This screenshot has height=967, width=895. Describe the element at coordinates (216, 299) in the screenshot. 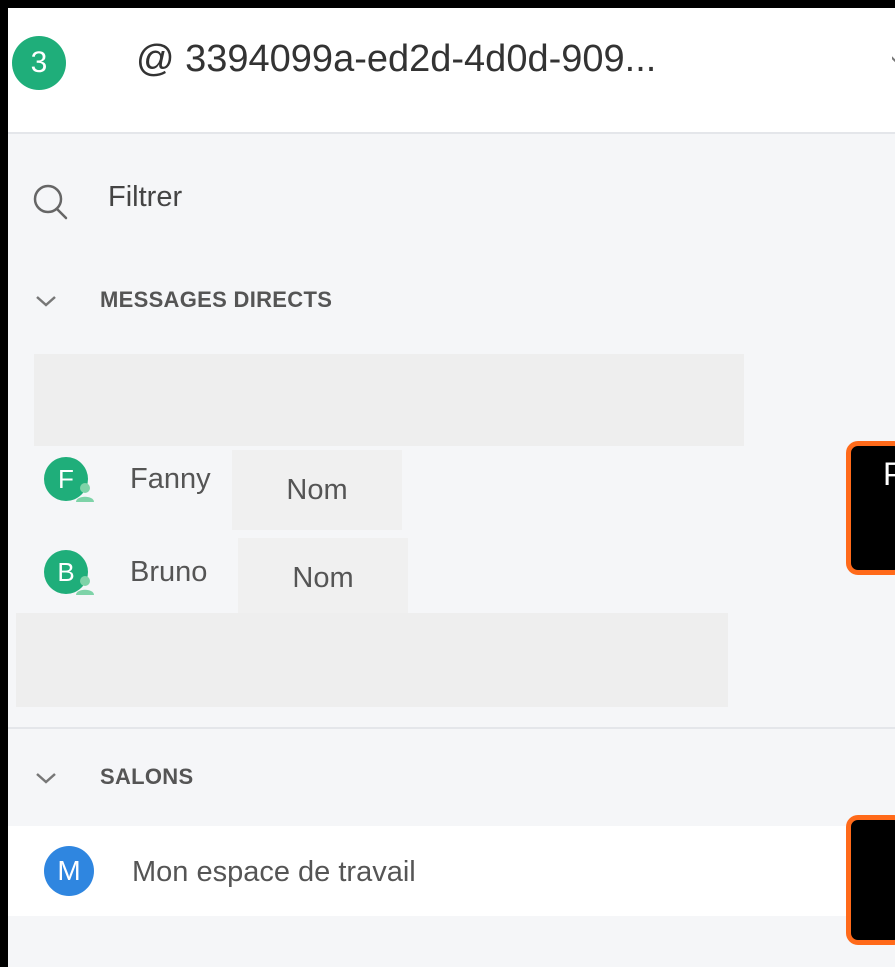

I see `section-title-direct-messages: MESSAGES DIRECTS` at that location.